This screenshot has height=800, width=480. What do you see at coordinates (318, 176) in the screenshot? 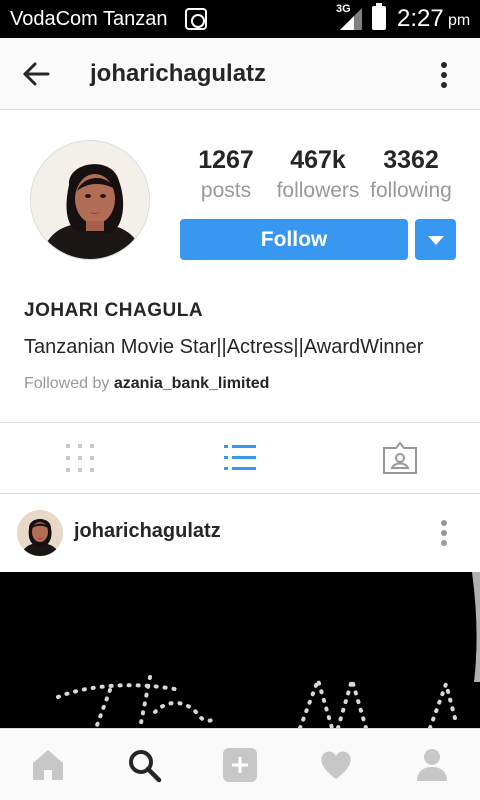
I see `stat-followers: 467k followers` at bounding box center [318, 176].